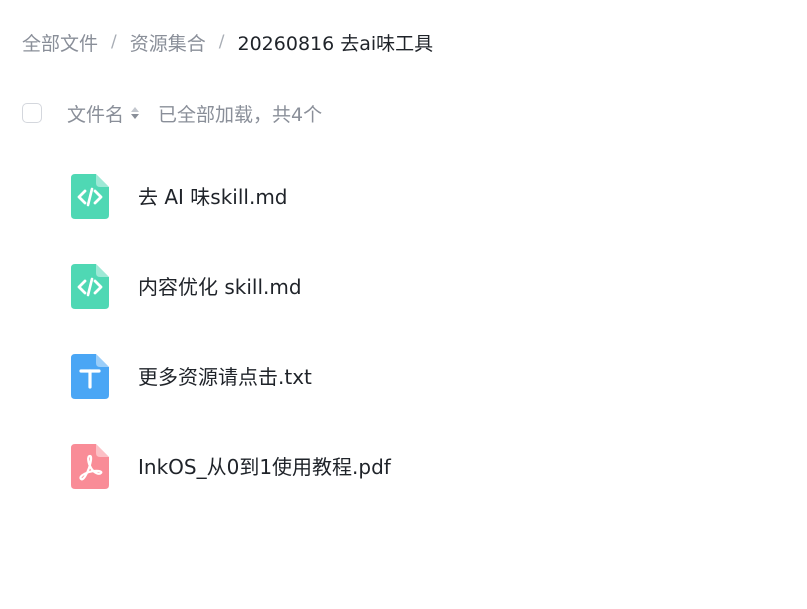 Image resolution: width=807 pixels, height=609 pixels. Describe the element at coordinates (96, 114) in the screenshot. I see `filename-column-label: 文件名` at that location.